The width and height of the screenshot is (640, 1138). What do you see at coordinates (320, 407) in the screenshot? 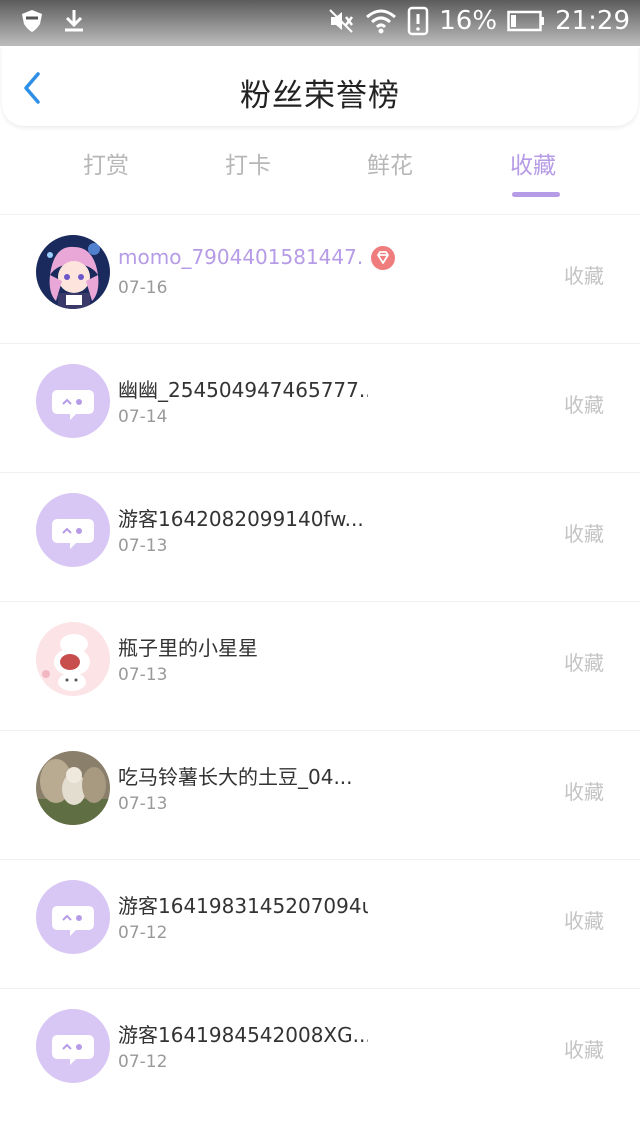
I see `list-item: 幽幽_254504947465777... 07-14 收藏` at bounding box center [320, 407].